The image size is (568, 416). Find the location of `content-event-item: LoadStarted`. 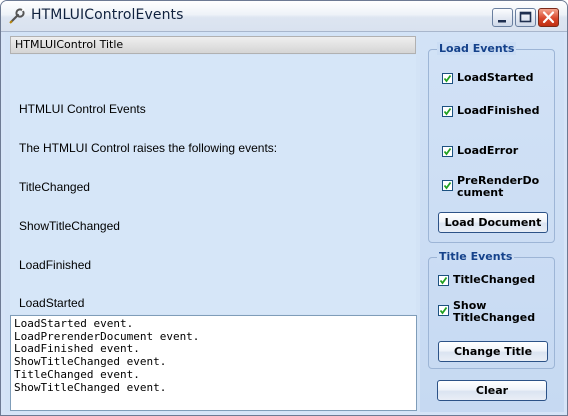

content-event-item: LoadStarted is located at coordinates (52, 303).